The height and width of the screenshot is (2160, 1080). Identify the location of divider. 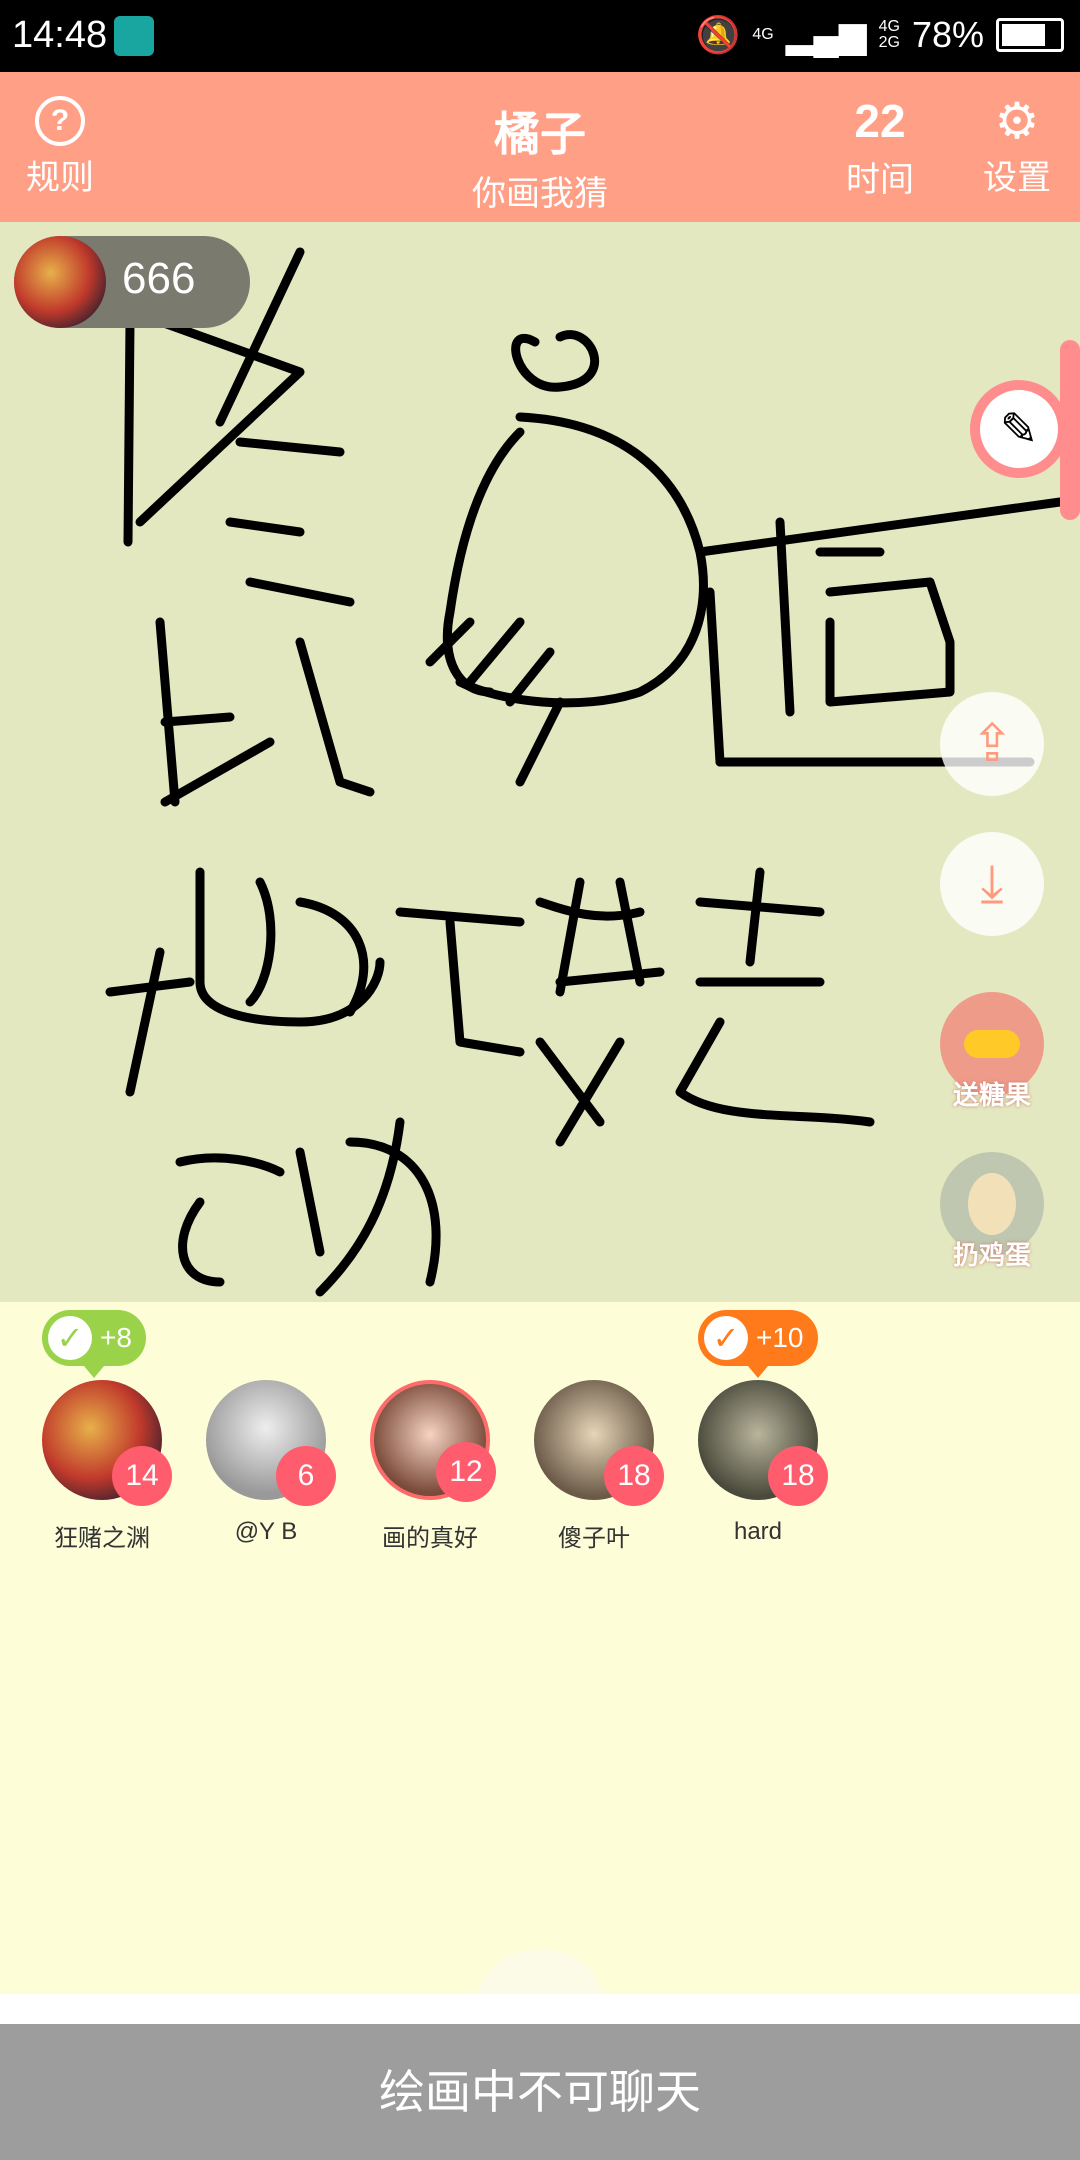
(540, 2009).